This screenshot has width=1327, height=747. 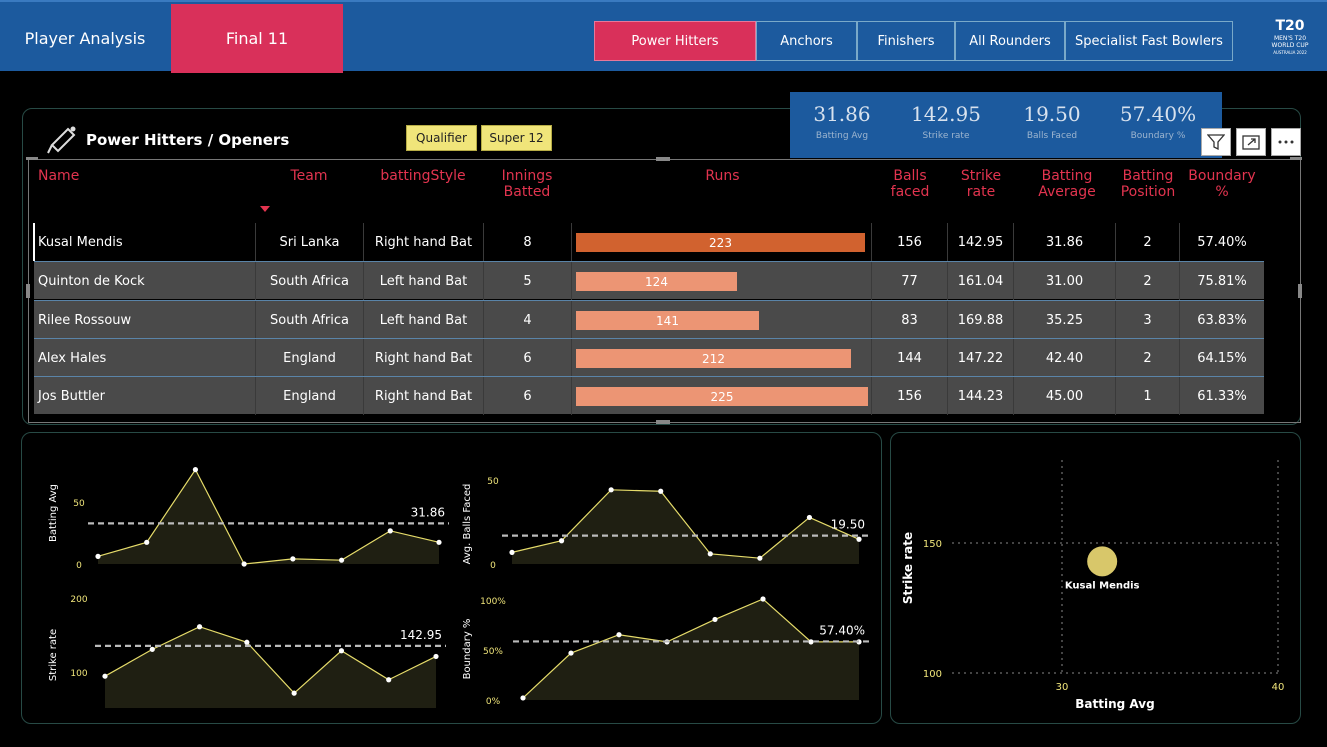 What do you see at coordinates (1222, 358) in the screenshot?
I see `cell-boundary-pct: 64.15%` at bounding box center [1222, 358].